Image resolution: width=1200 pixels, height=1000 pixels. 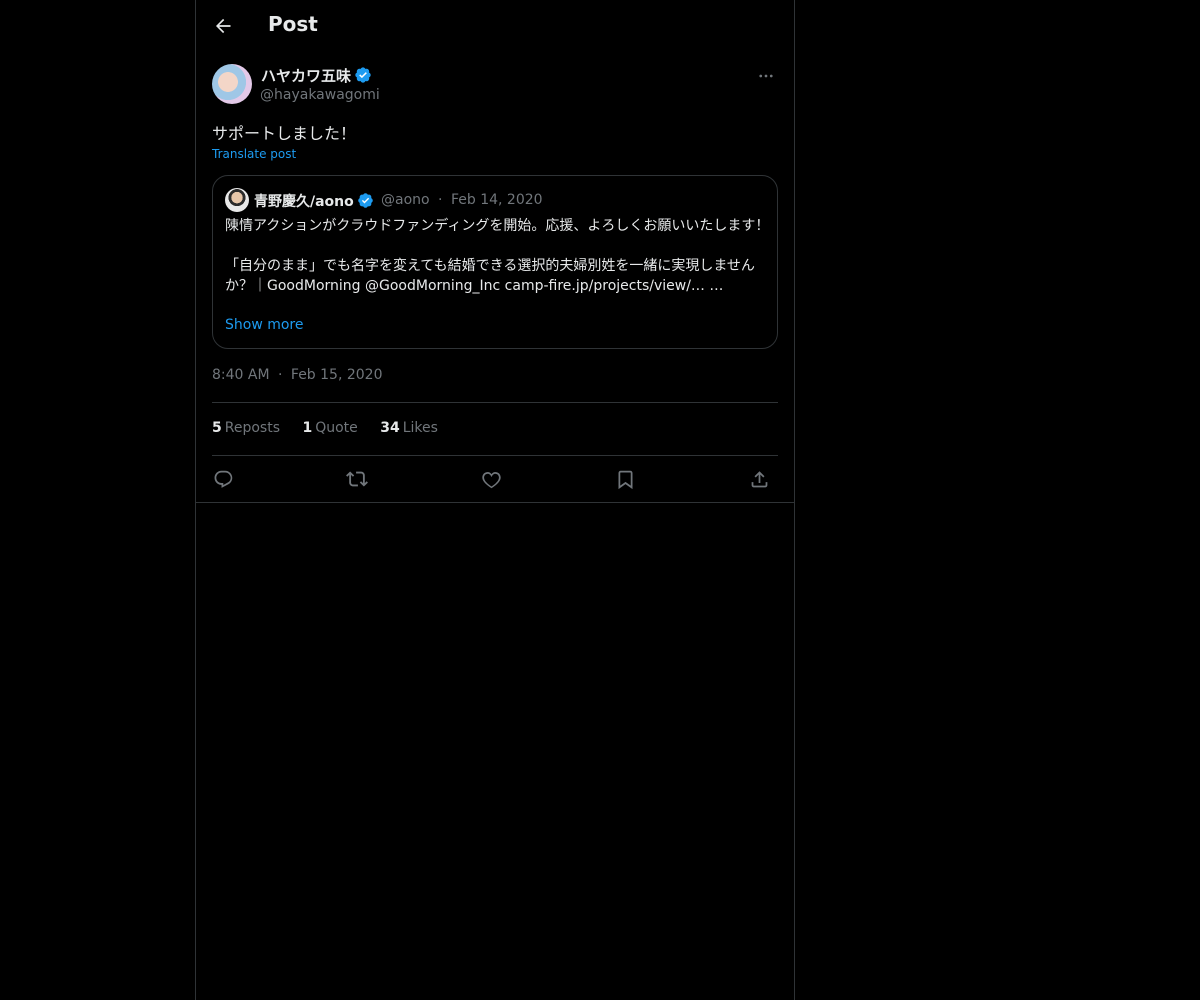 What do you see at coordinates (336, 375) in the screenshot?
I see `post-date: Feb 15, 2020` at bounding box center [336, 375].